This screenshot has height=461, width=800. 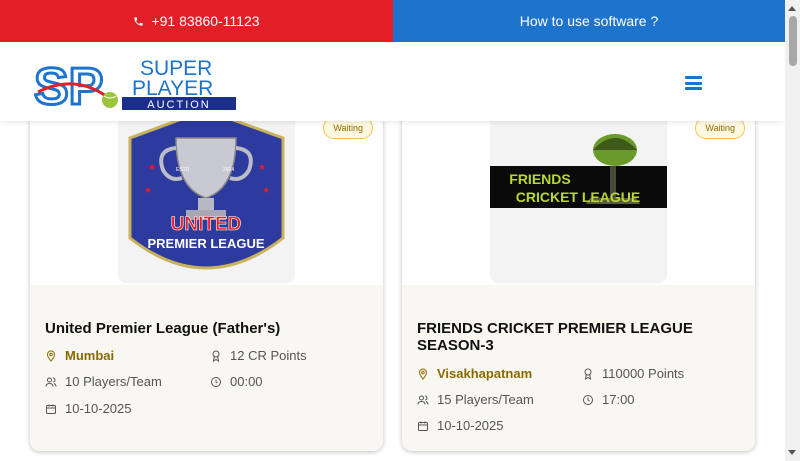 What do you see at coordinates (139, 21) in the screenshot?
I see `phone-icon` at bounding box center [139, 21].